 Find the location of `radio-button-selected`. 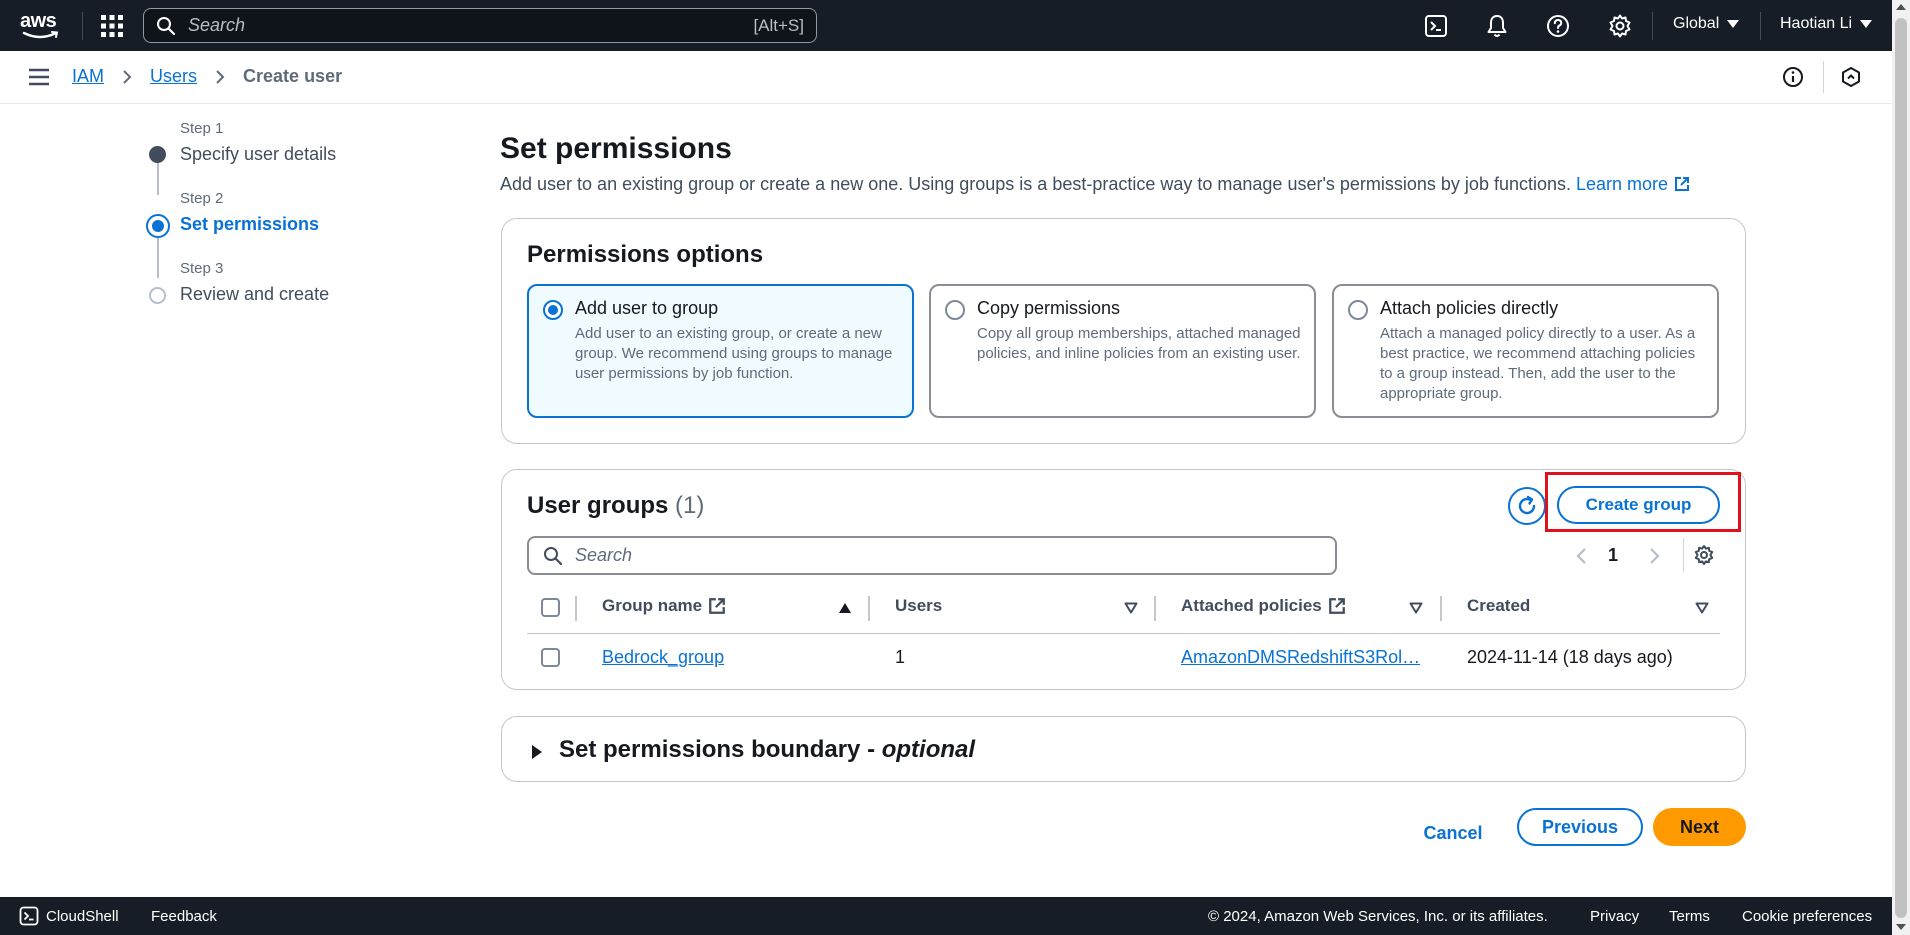

radio-button-selected is located at coordinates (553, 310).